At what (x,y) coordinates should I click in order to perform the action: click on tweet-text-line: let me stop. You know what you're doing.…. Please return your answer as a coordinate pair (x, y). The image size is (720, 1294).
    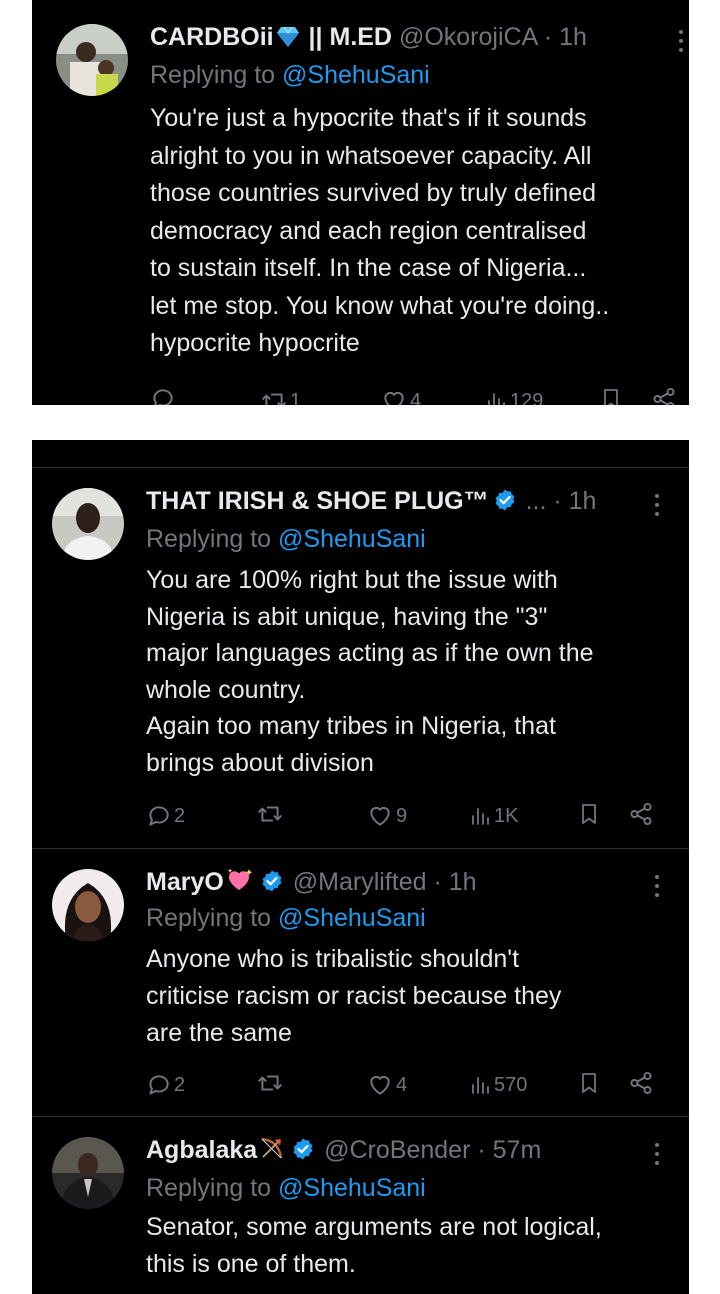
    Looking at the image, I should click on (380, 305).